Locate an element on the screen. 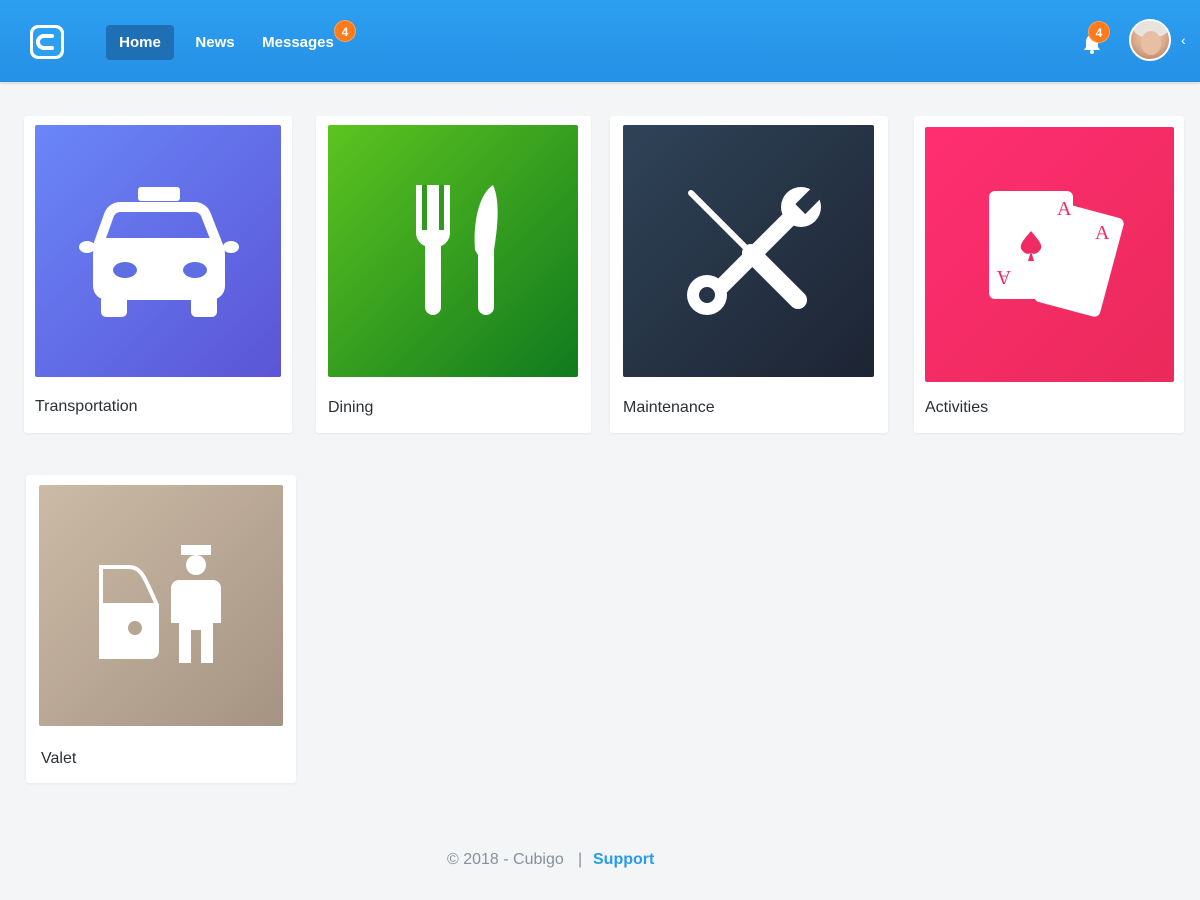 This screenshot has height=900, width=1200. service-label: Maintenance is located at coordinates (669, 407).